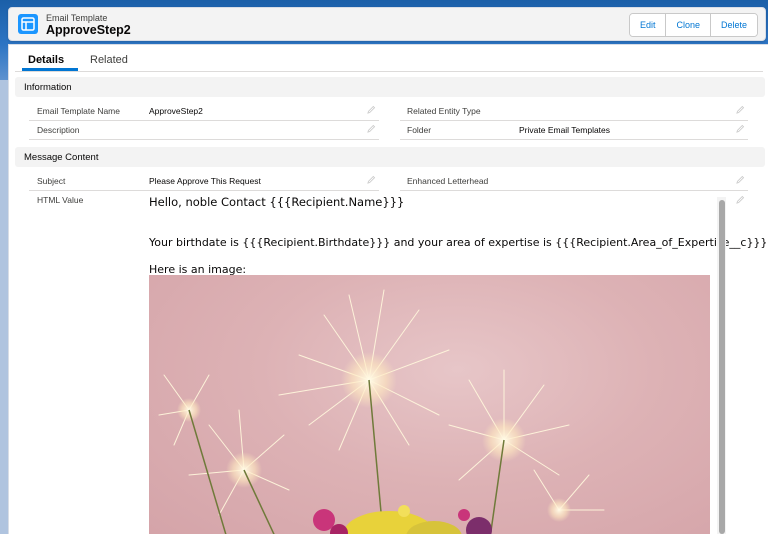 Image resolution: width=768 pixels, height=534 pixels. Describe the element at coordinates (390, 157) in the screenshot. I see `section-message-content: Message Content` at that location.